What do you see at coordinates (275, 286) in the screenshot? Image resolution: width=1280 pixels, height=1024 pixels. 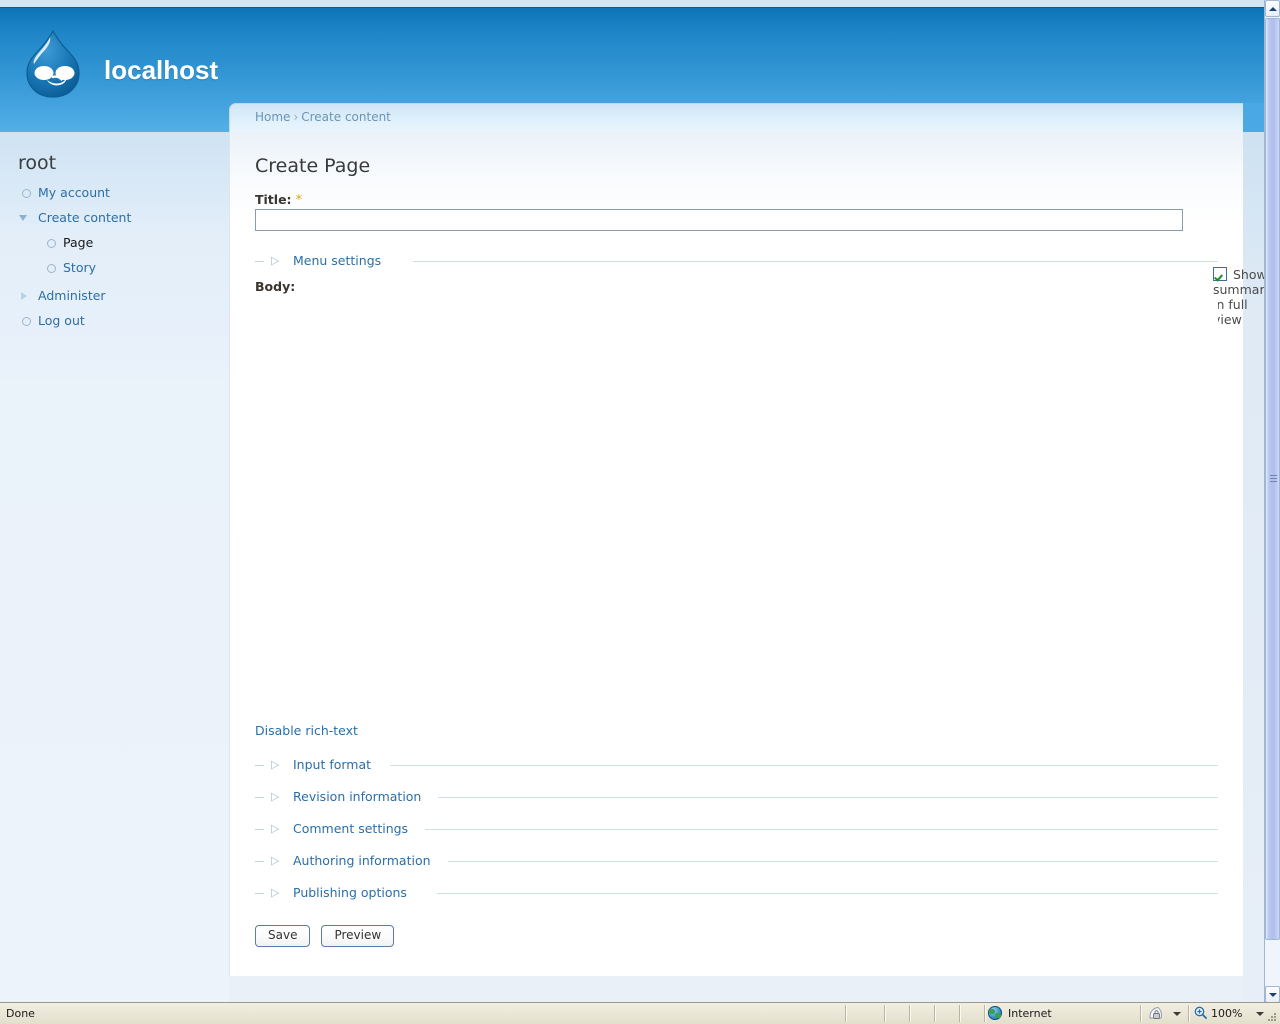 I see `body-field-label: Body:` at bounding box center [275, 286].